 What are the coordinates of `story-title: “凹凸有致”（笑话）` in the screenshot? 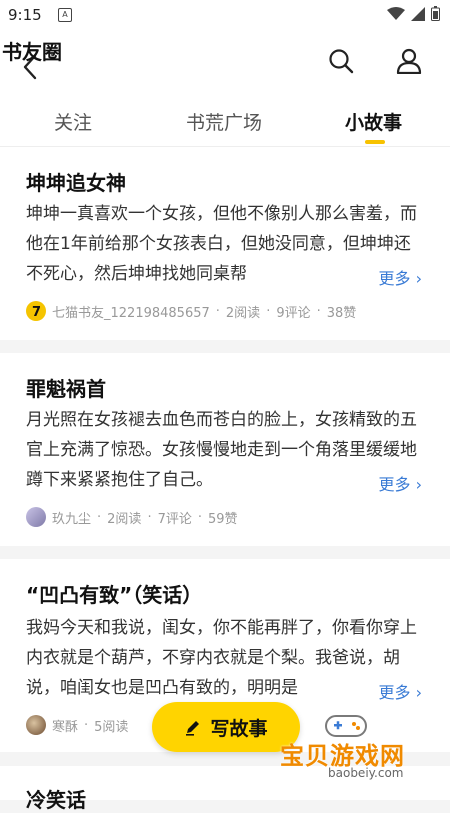 It's located at (114, 593).